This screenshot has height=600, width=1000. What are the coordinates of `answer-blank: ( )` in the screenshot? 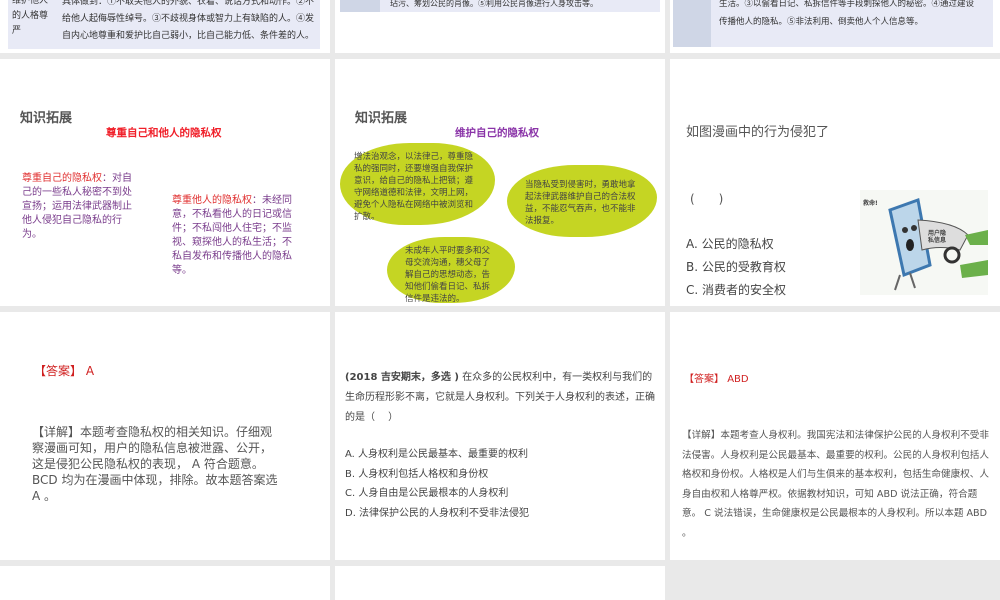 It's located at (707, 199).